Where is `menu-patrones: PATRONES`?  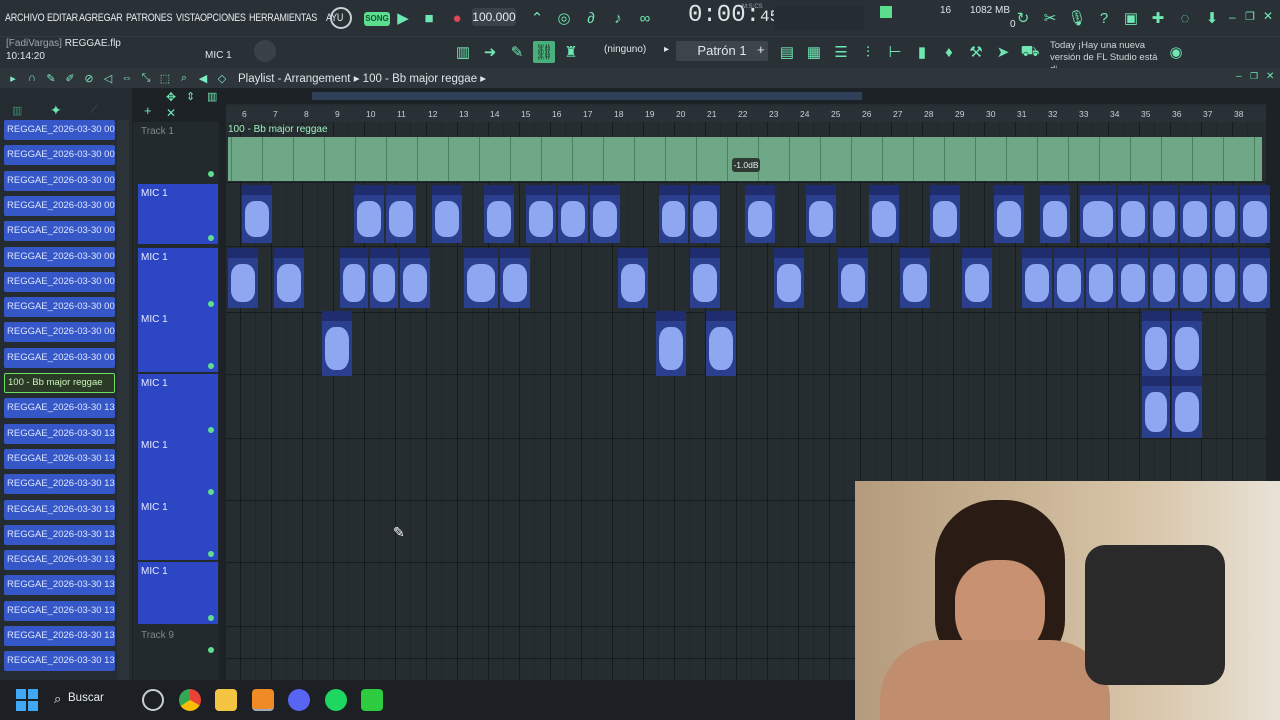 menu-patrones: PATRONES is located at coordinates (149, 18).